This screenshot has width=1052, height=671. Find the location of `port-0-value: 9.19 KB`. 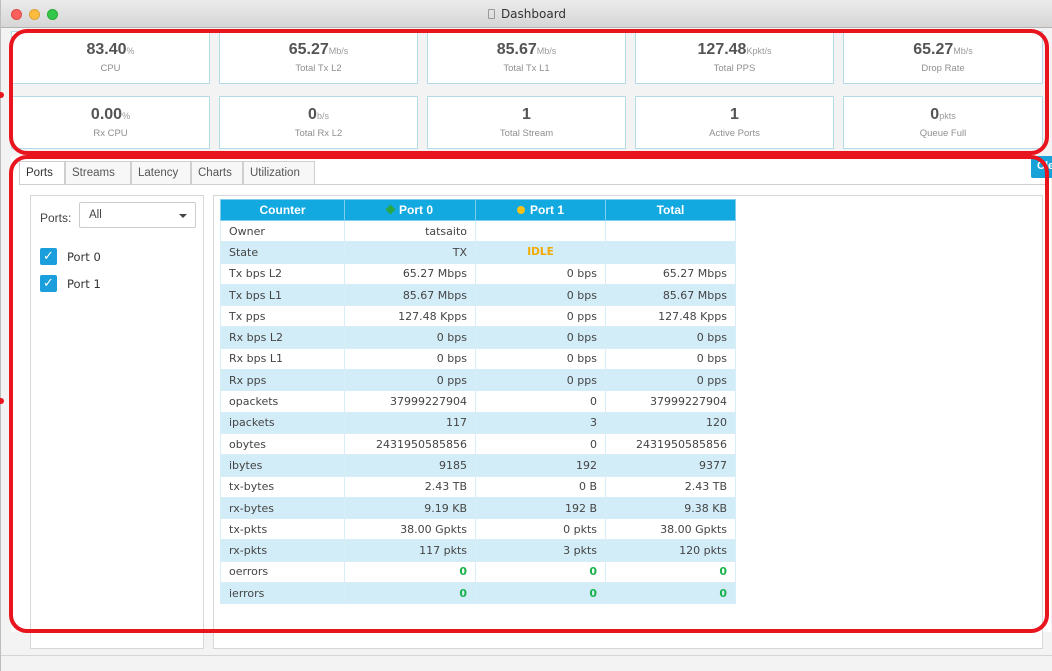

port-0-value: 9.19 KB is located at coordinates (410, 508).